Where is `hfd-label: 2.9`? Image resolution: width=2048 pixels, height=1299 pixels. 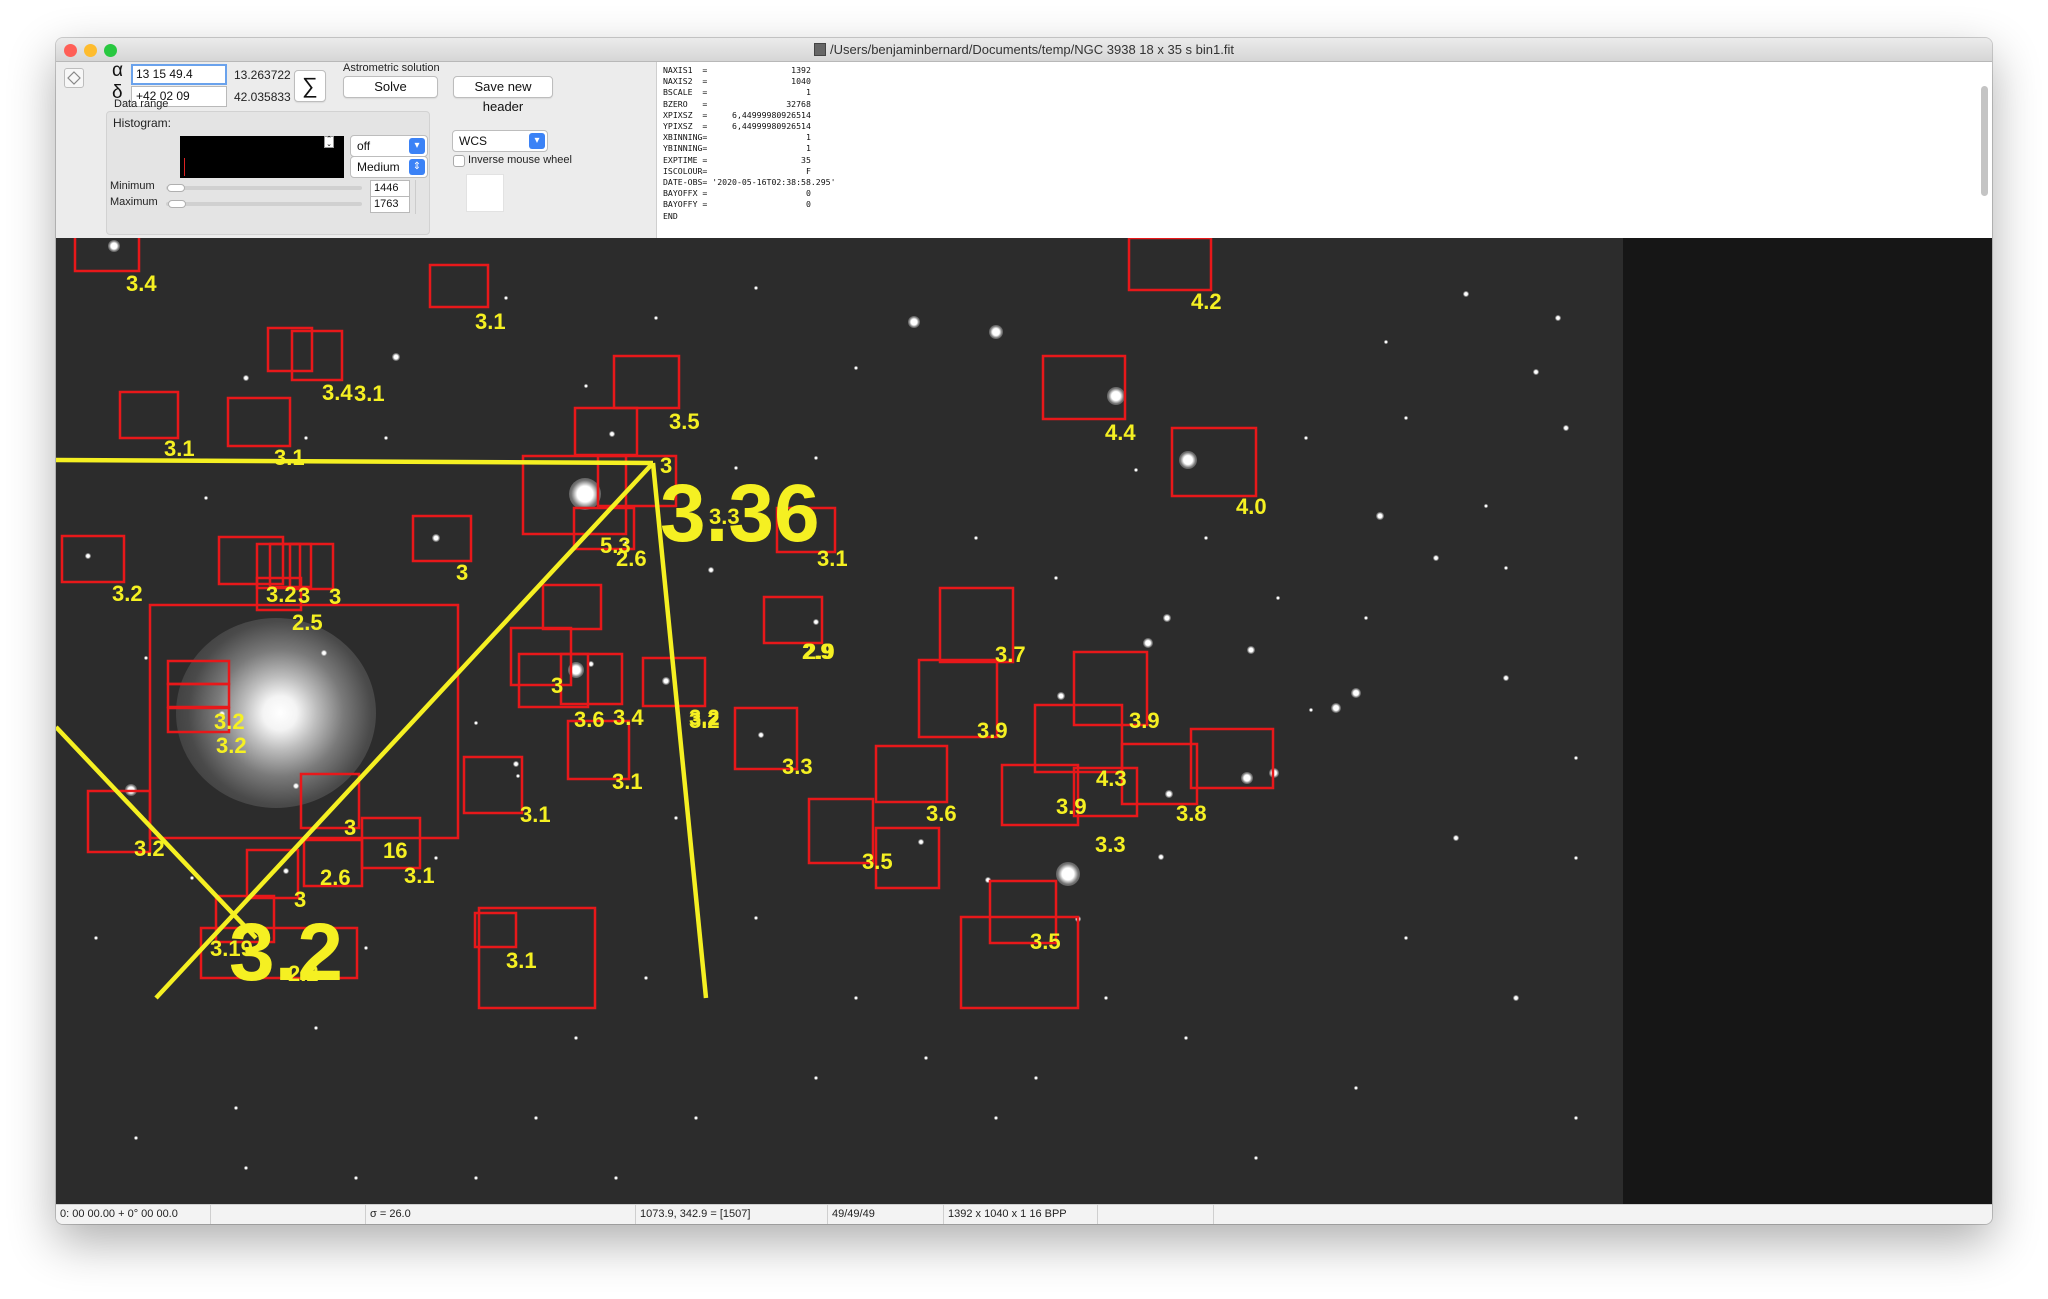
hfd-label: 2.9 is located at coordinates (817, 651).